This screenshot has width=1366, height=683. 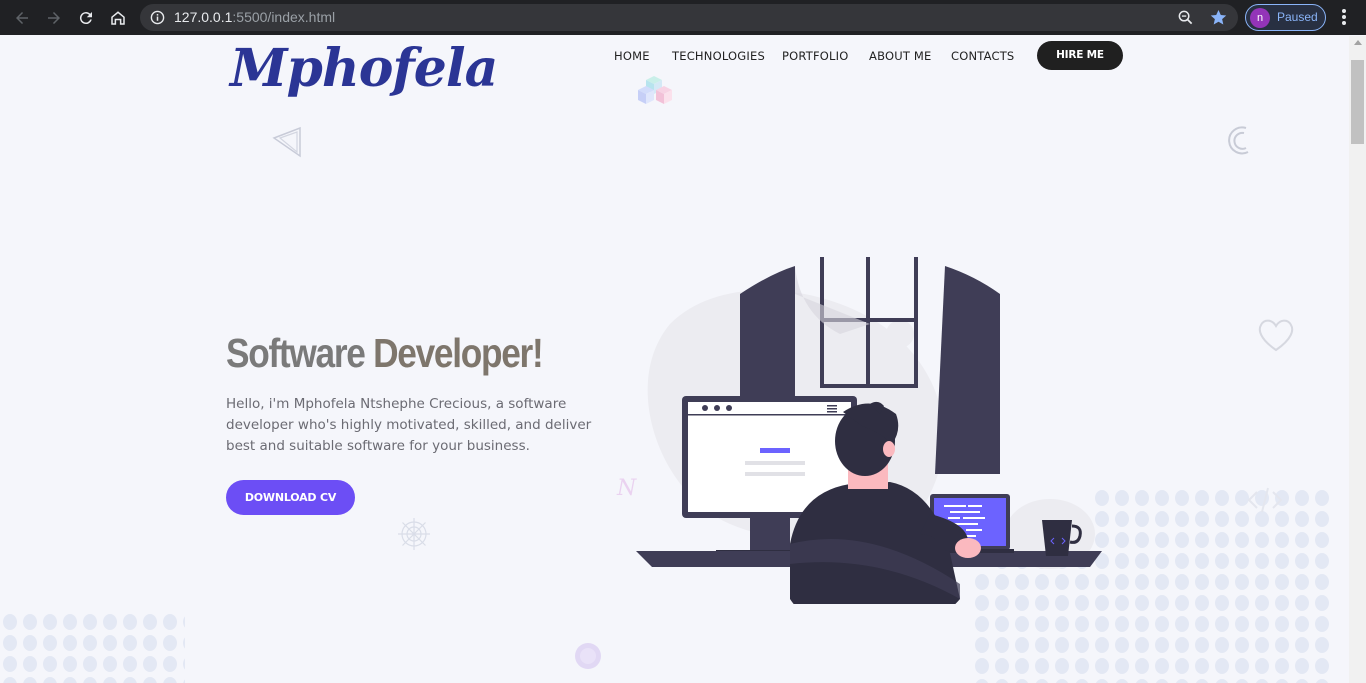 What do you see at coordinates (1344, 17) in the screenshot?
I see `kebab-menu-icon` at bounding box center [1344, 17].